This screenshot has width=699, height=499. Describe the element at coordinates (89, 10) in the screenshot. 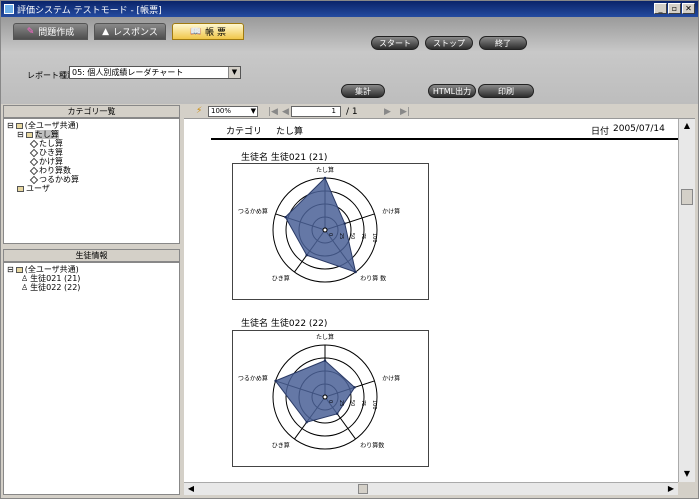

I see `window-title: 評価システム テストモード - [帳票]` at that location.